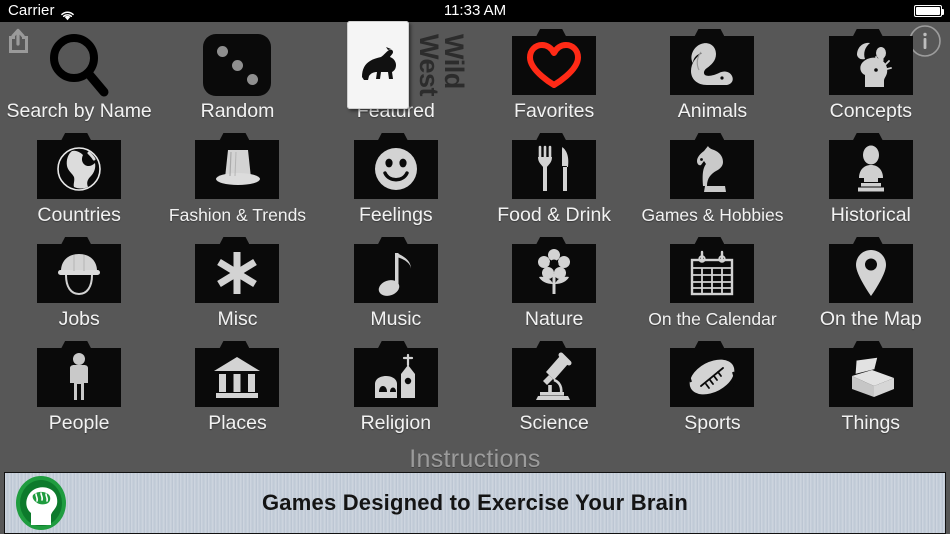 This screenshot has height=534, width=950. What do you see at coordinates (554, 169) in the screenshot?
I see `fork-knife-icon` at bounding box center [554, 169].